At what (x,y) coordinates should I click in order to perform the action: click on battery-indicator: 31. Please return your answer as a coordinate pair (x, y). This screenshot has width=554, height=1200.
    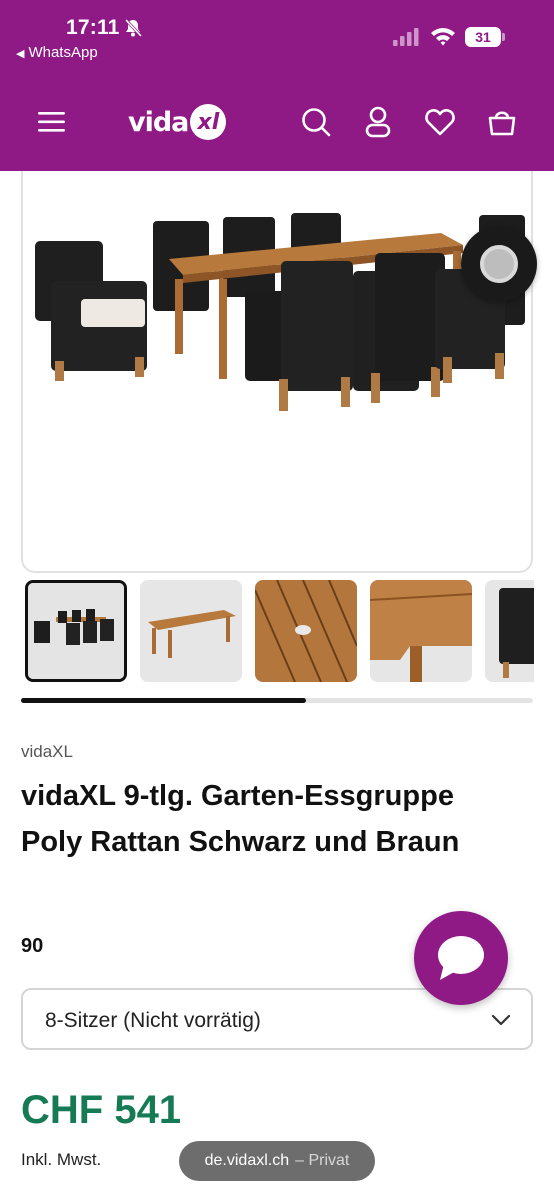
    Looking at the image, I should click on (485, 37).